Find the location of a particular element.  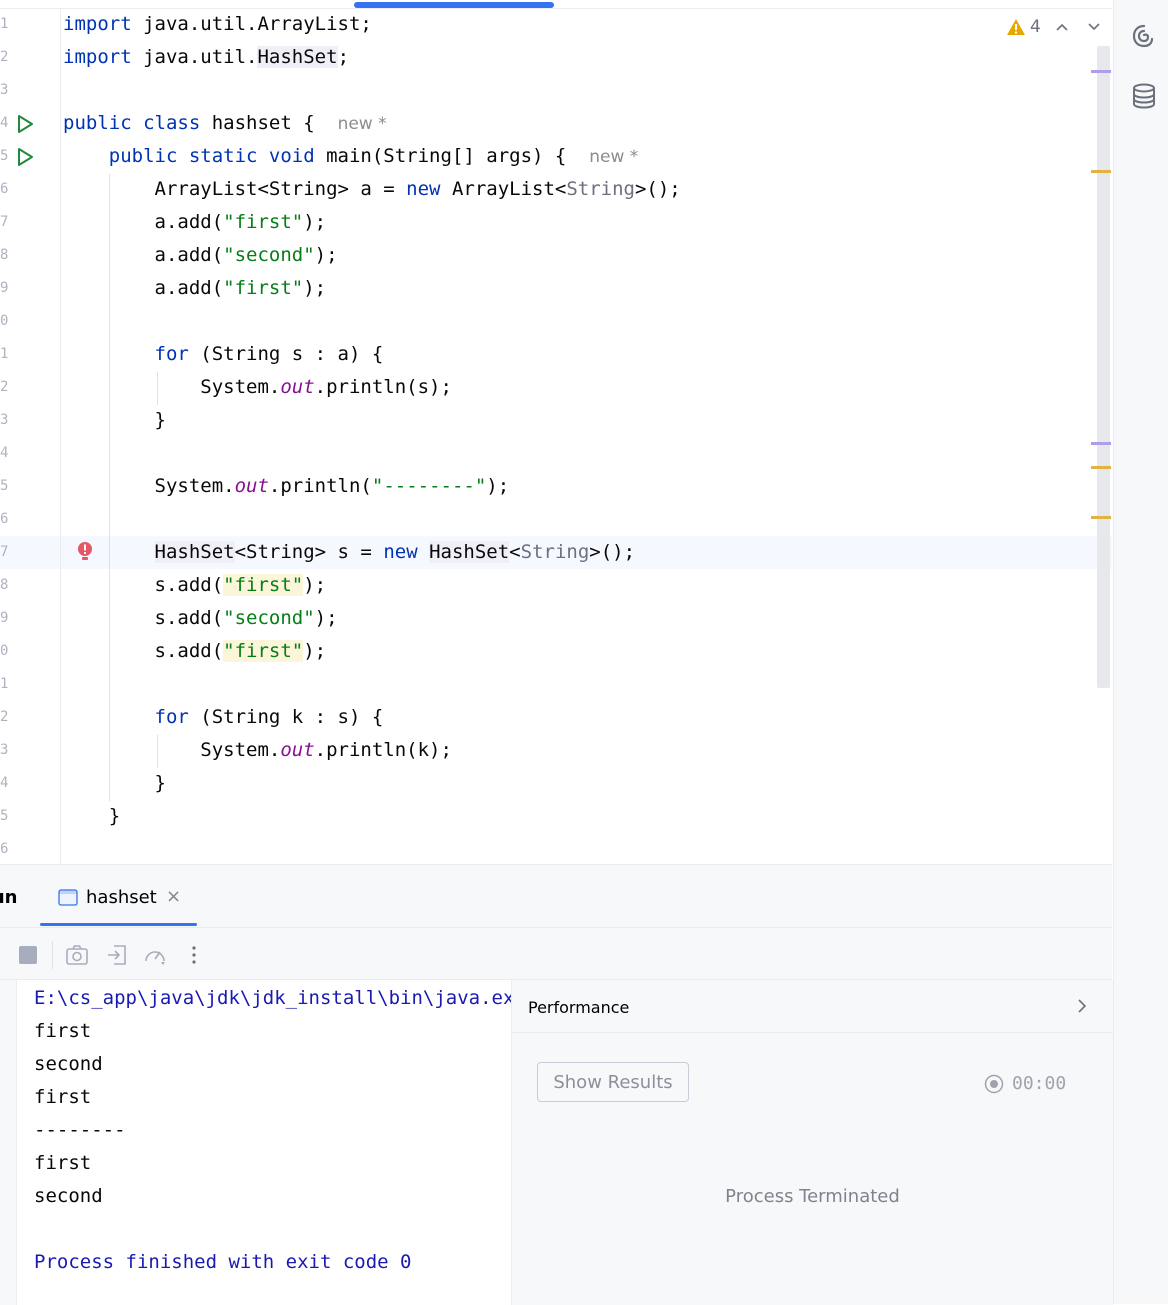

code-token: } is located at coordinates (114, 783).